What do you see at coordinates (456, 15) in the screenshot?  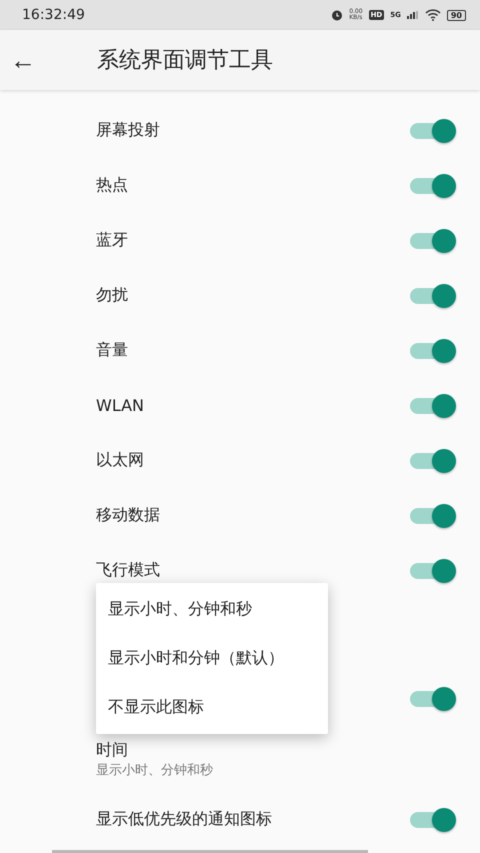 I see `battery-level: 90` at bounding box center [456, 15].